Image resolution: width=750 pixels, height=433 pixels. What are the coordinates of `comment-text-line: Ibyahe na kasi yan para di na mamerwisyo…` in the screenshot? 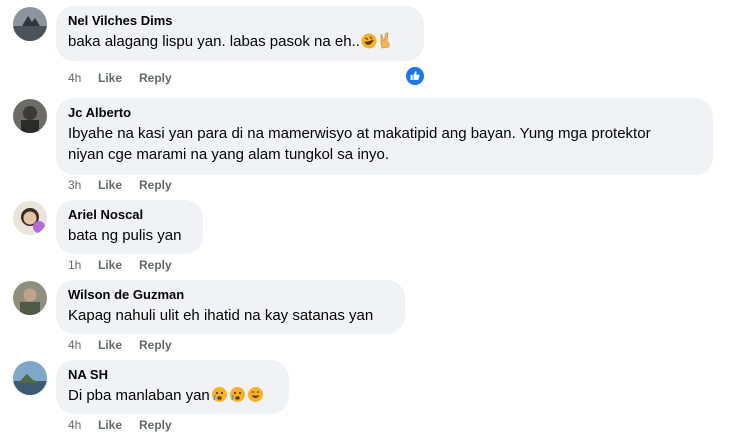 It's located at (359, 133).